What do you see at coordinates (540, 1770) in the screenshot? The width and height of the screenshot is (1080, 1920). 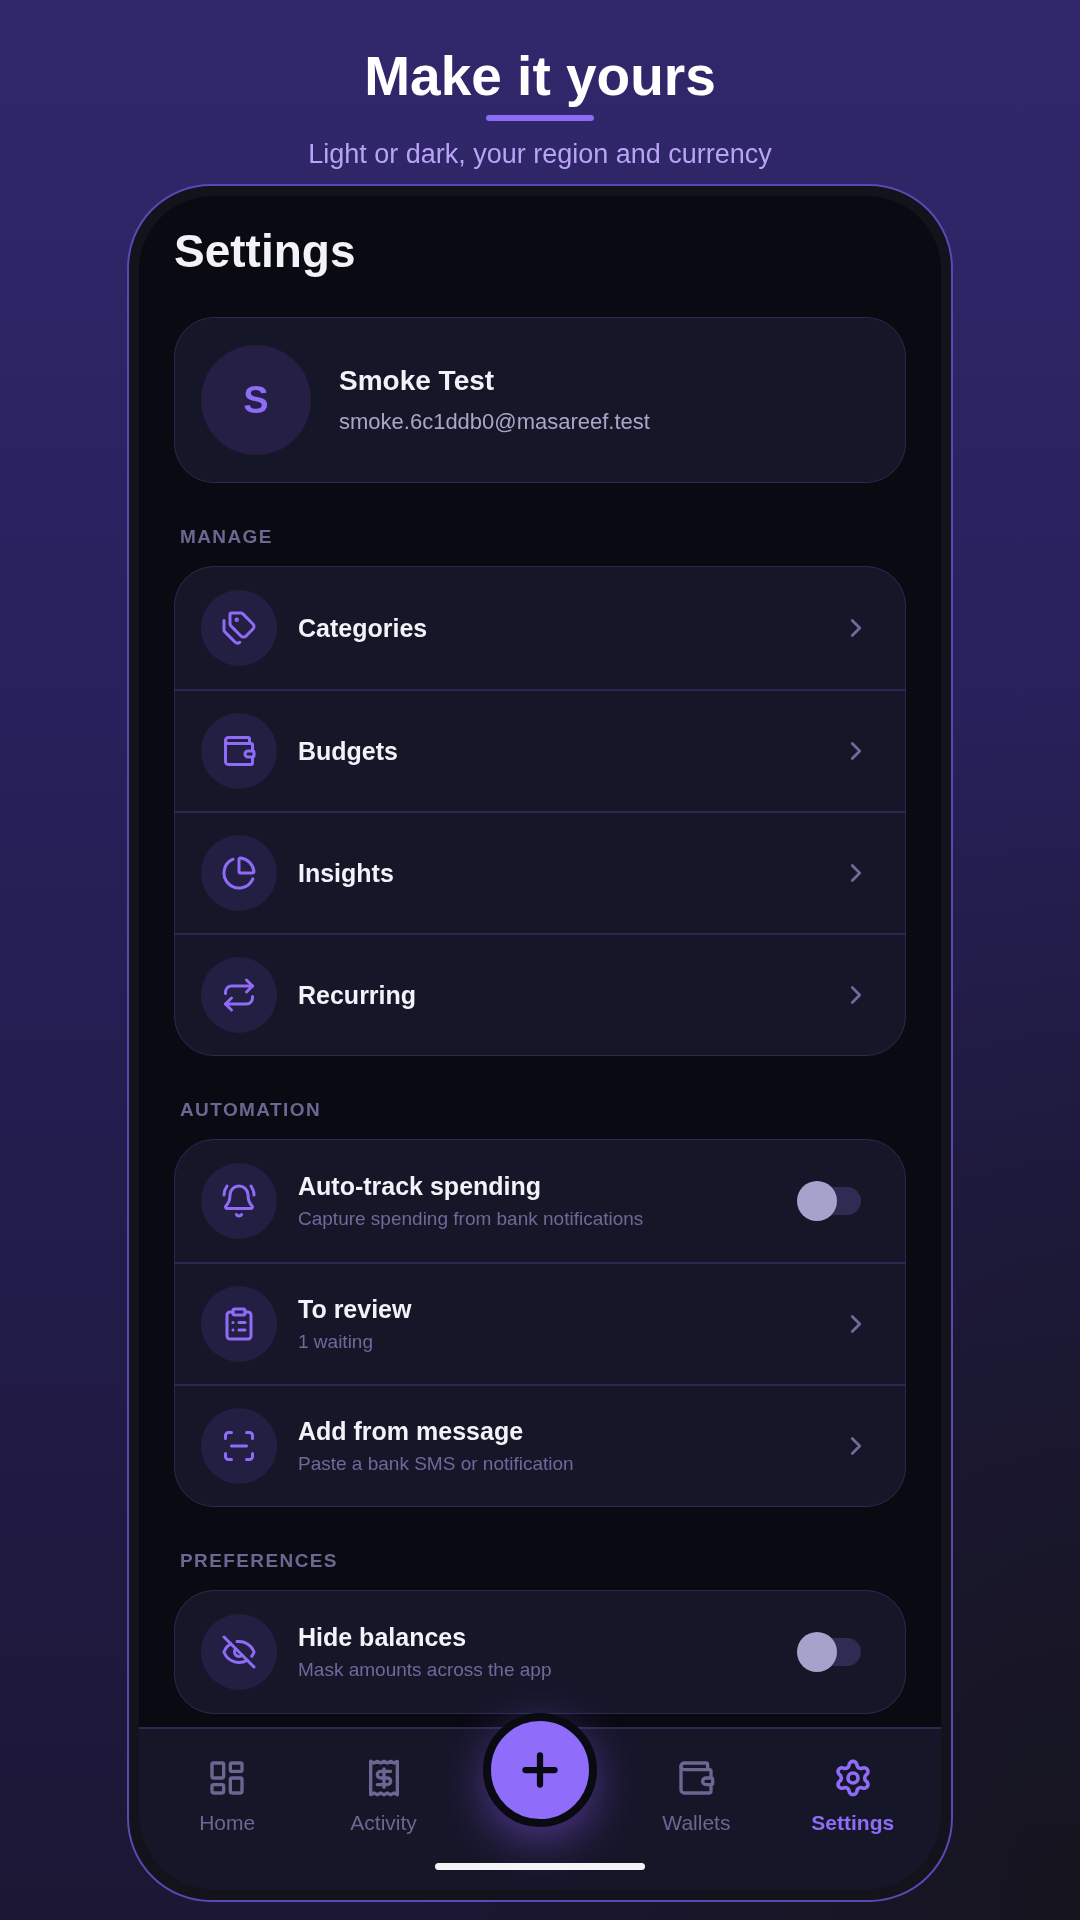 I see `add-button` at bounding box center [540, 1770].